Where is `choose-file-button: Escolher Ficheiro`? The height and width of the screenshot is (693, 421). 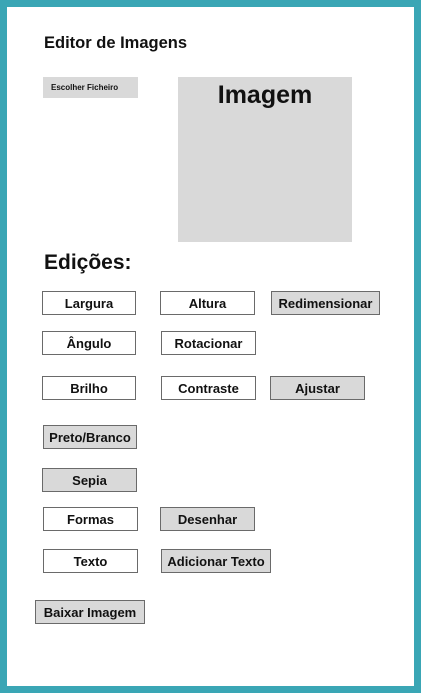
choose-file-button: Escolher Ficheiro is located at coordinates (90, 87).